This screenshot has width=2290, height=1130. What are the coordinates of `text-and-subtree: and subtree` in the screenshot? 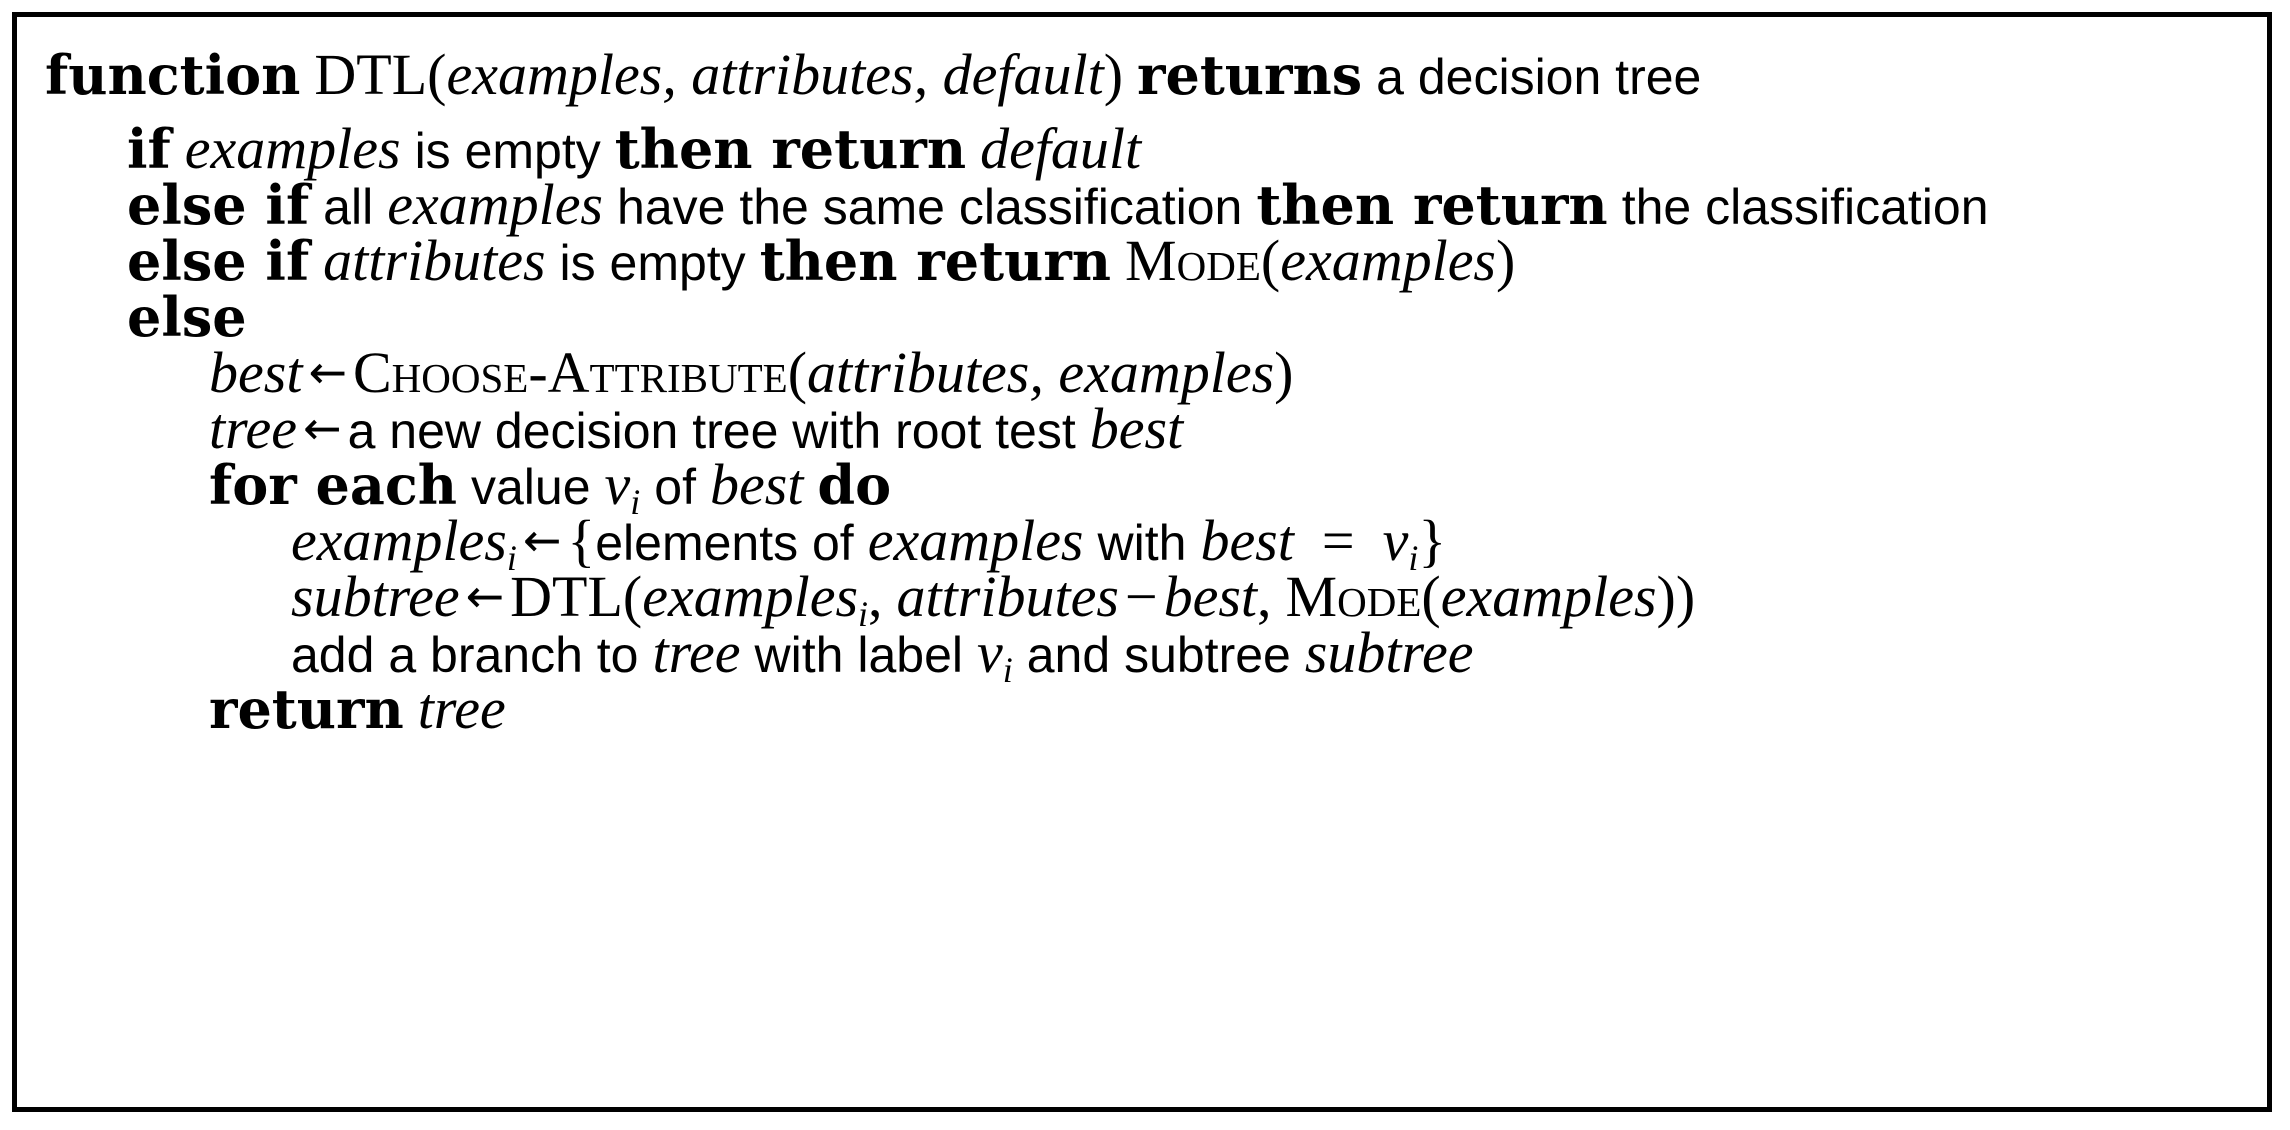 It's located at (1158, 655).